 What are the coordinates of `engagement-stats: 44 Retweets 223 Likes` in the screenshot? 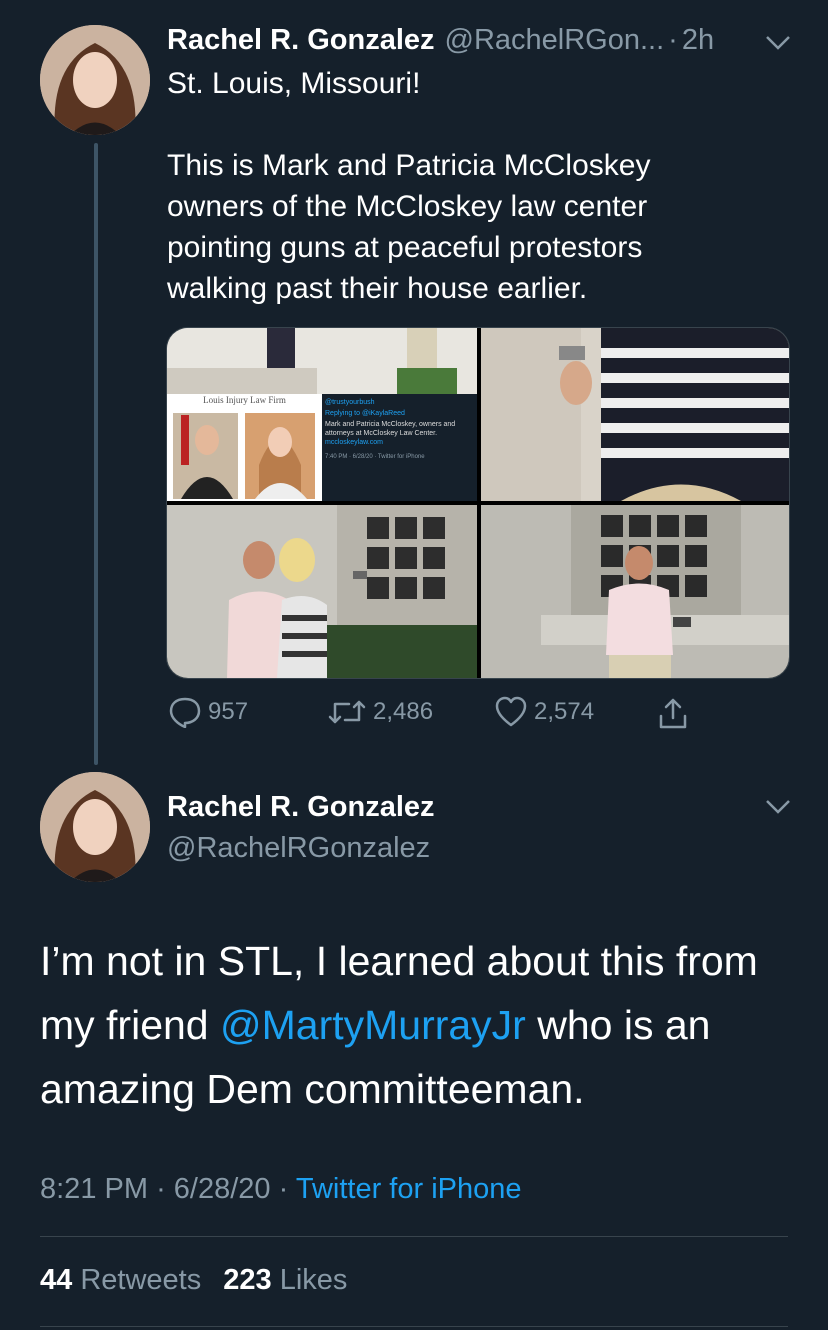 It's located at (193, 1280).